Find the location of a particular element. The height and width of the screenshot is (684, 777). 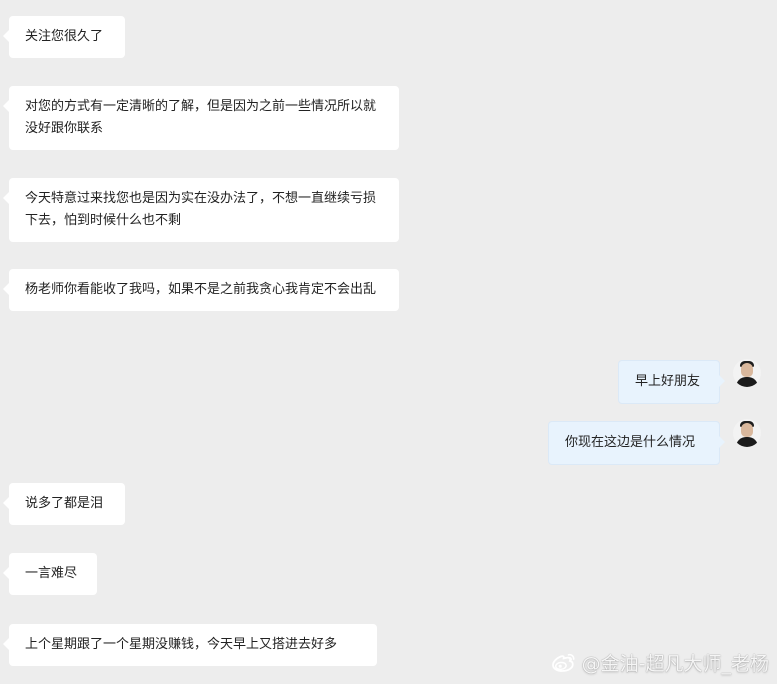

message-text: 杨老师你看能收了我吗，如果不是之前我贪心我肯定不会出乱 is located at coordinates (201, 289).